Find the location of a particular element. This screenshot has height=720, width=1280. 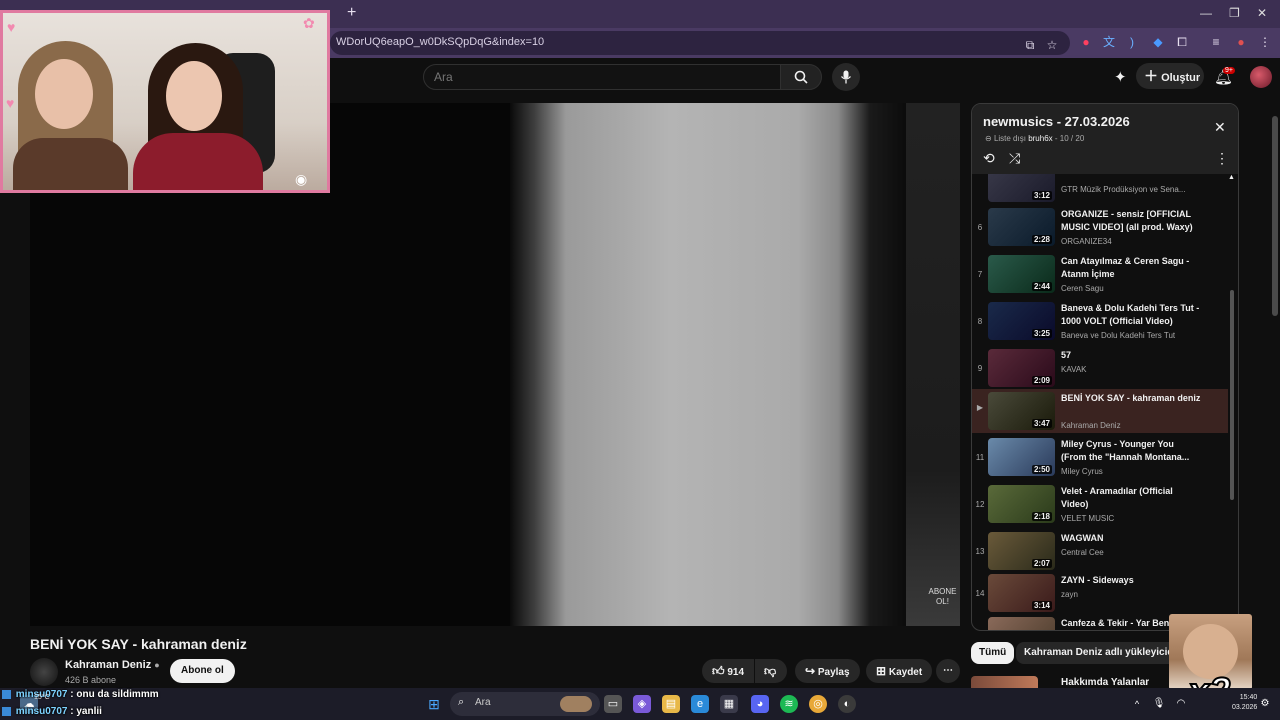

store-icon: ▦ is located at coordinates (729, 704).